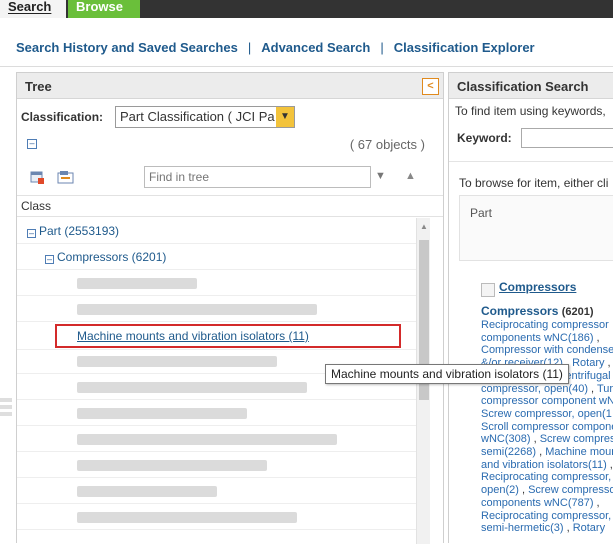 The height and width of the screenshot is (544, 613). What do you see at coordinates (127, 47) in the screenshot?
I see `search-history-link: Search History and Saved Searches` at bounding box center [127, 47].